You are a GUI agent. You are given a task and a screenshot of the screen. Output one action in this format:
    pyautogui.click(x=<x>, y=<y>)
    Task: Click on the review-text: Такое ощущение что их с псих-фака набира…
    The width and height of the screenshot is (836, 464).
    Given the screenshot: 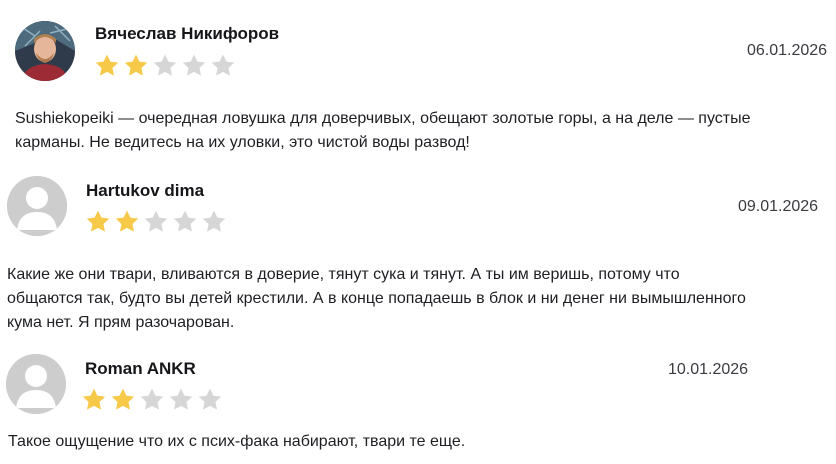 What is the action you would take?
    pyautogui.click(x=237, y=441)
    